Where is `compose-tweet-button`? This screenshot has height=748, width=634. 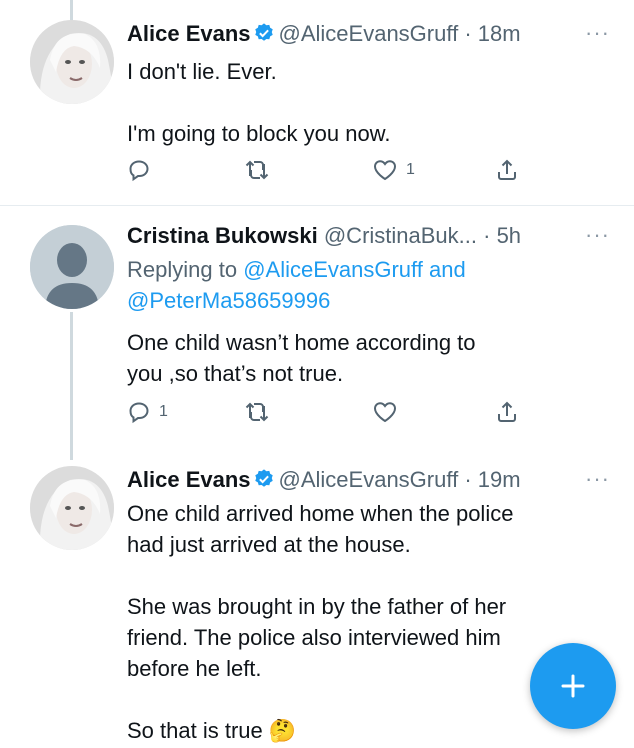
compose-tweet-button is located at coordinates (573, 686).